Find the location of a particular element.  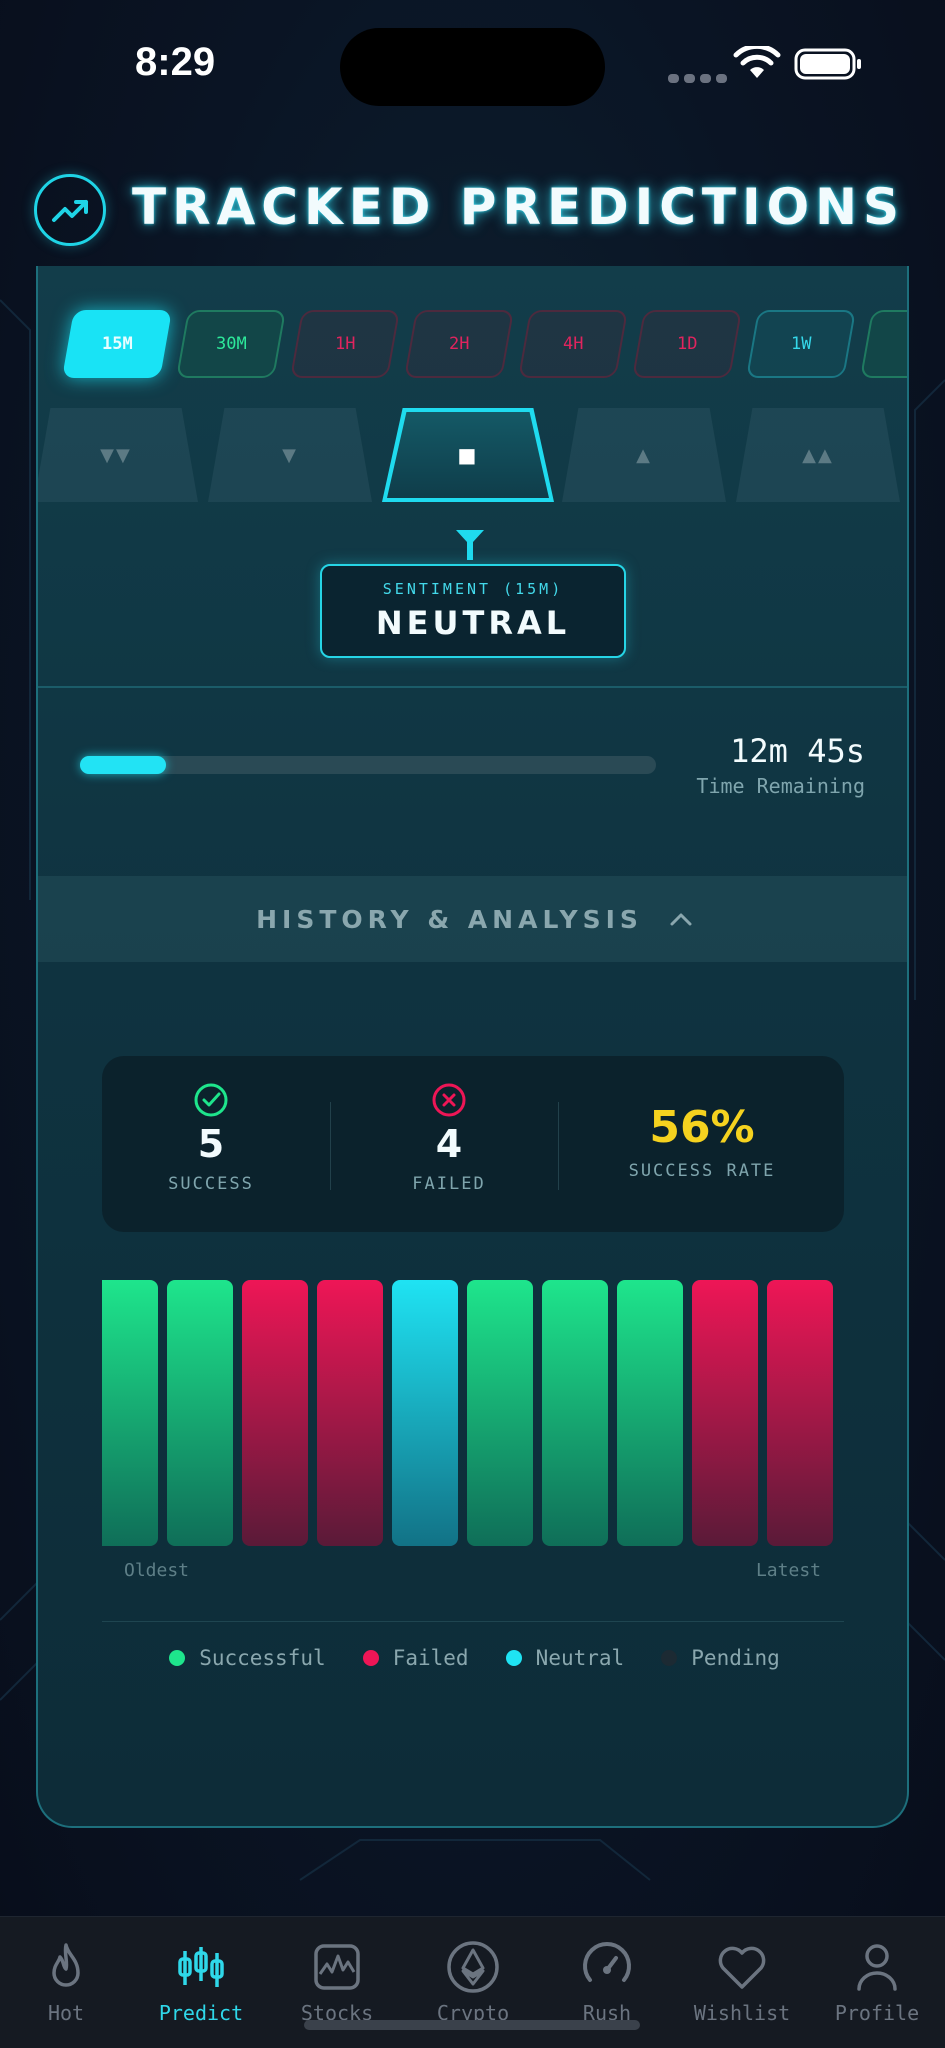

candlestick-icon is located at coordinates (201, 1967).